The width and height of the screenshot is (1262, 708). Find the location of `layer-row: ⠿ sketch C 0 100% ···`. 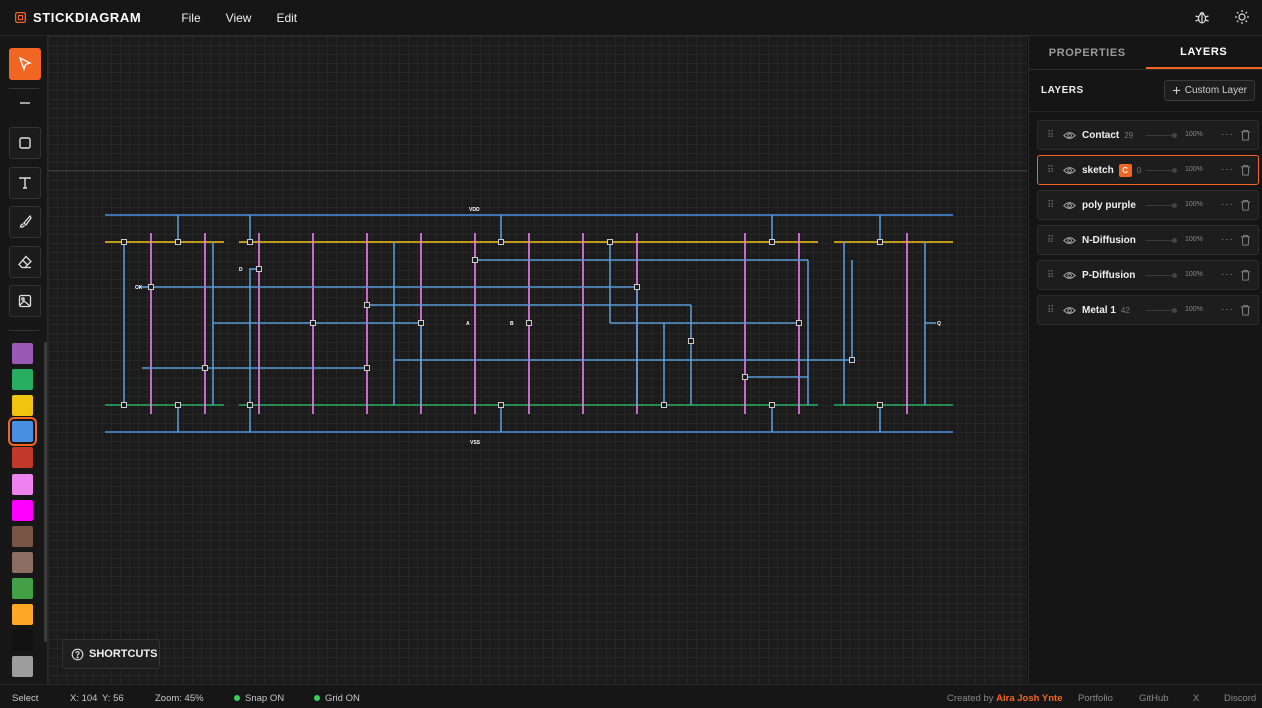

layer-row: ⠿ sketch C 0 100% ··· is located at coordinates (1148, 170).